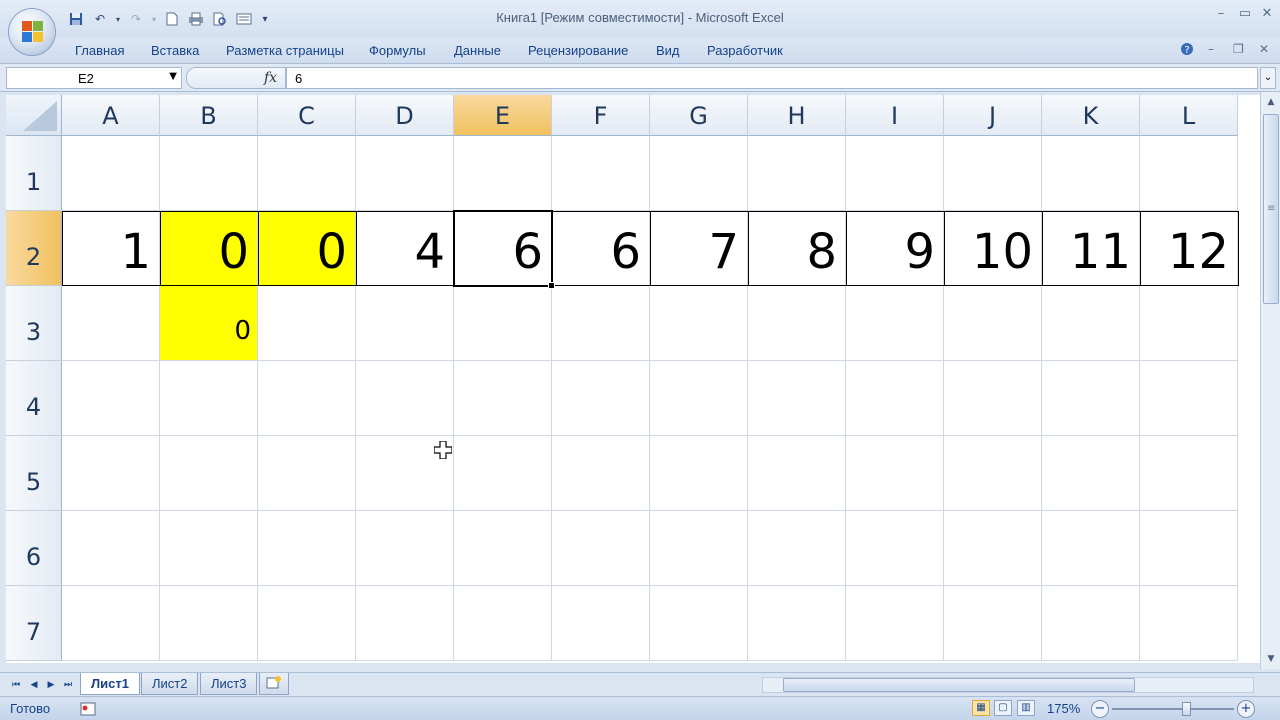 This screenshot has height=720, width=1280. Describe the element at coordinates (405, 398) in the screenshot. I see `cell-d4` at that location.